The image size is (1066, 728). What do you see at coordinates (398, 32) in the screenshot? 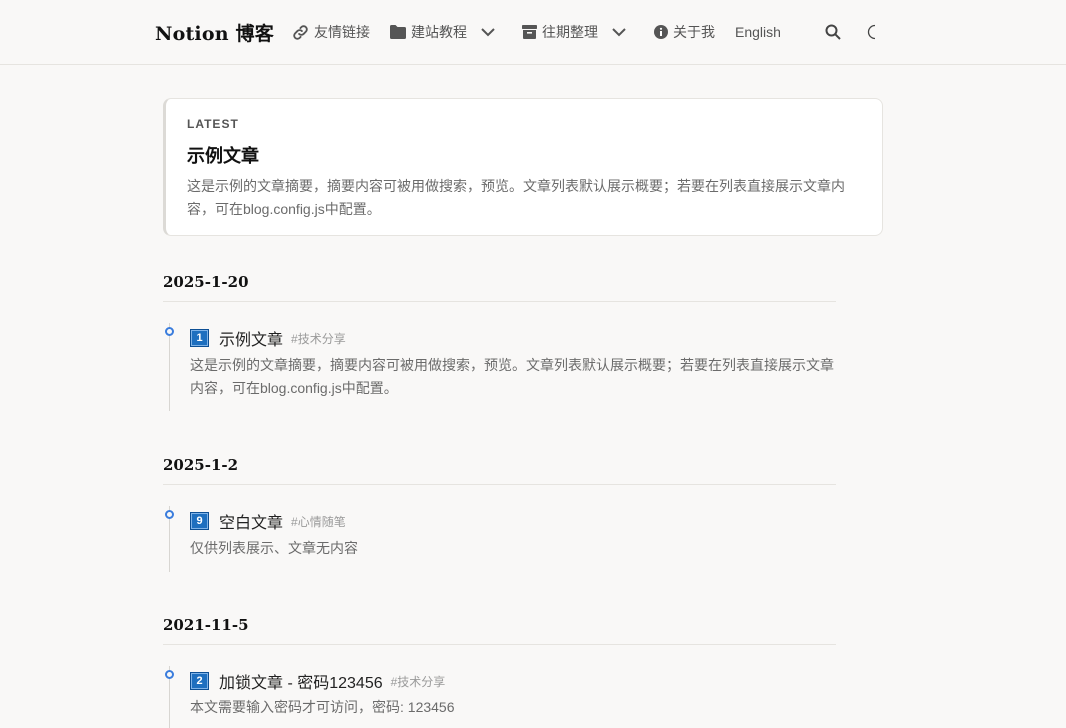
I see `folder-icon` at bounding box center [398, 32].